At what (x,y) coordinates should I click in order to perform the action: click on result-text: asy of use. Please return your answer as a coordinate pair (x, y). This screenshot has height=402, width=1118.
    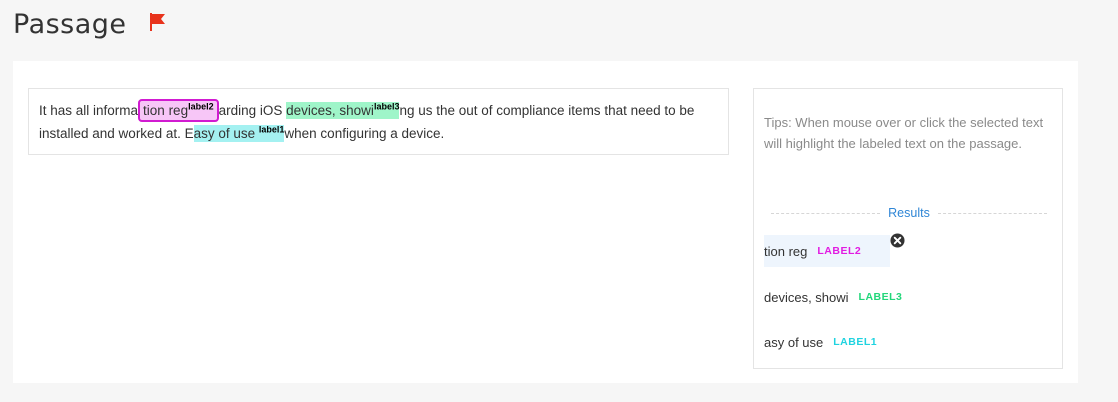
    Looking at the image, I should click on (794, 342).